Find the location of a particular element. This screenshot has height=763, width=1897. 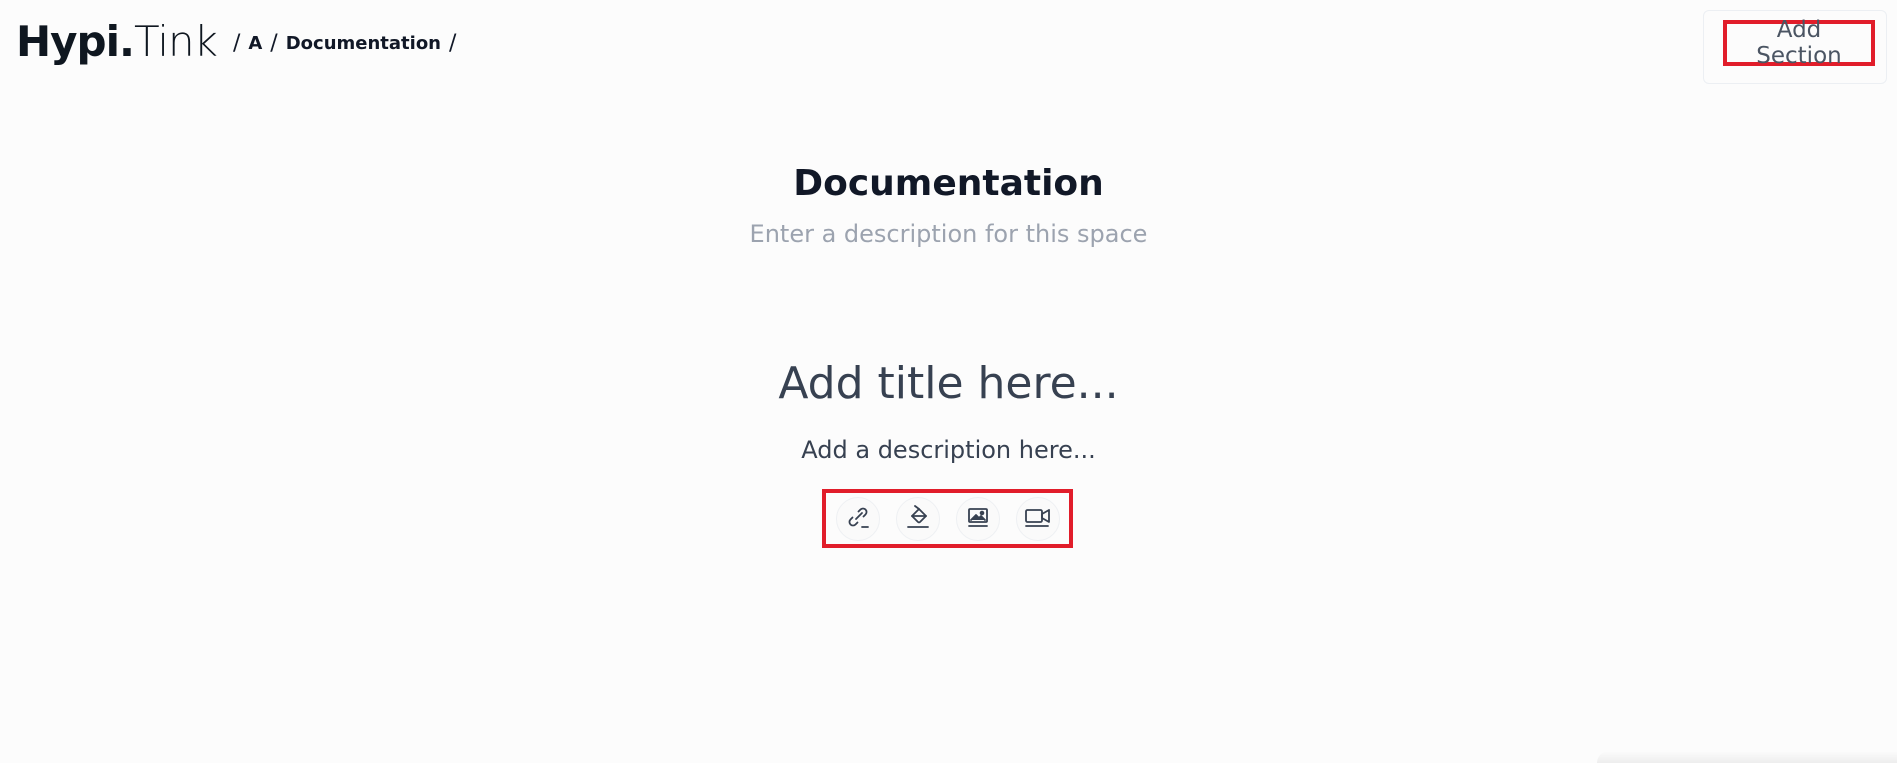

link-button is located at coordinates (857, 518).